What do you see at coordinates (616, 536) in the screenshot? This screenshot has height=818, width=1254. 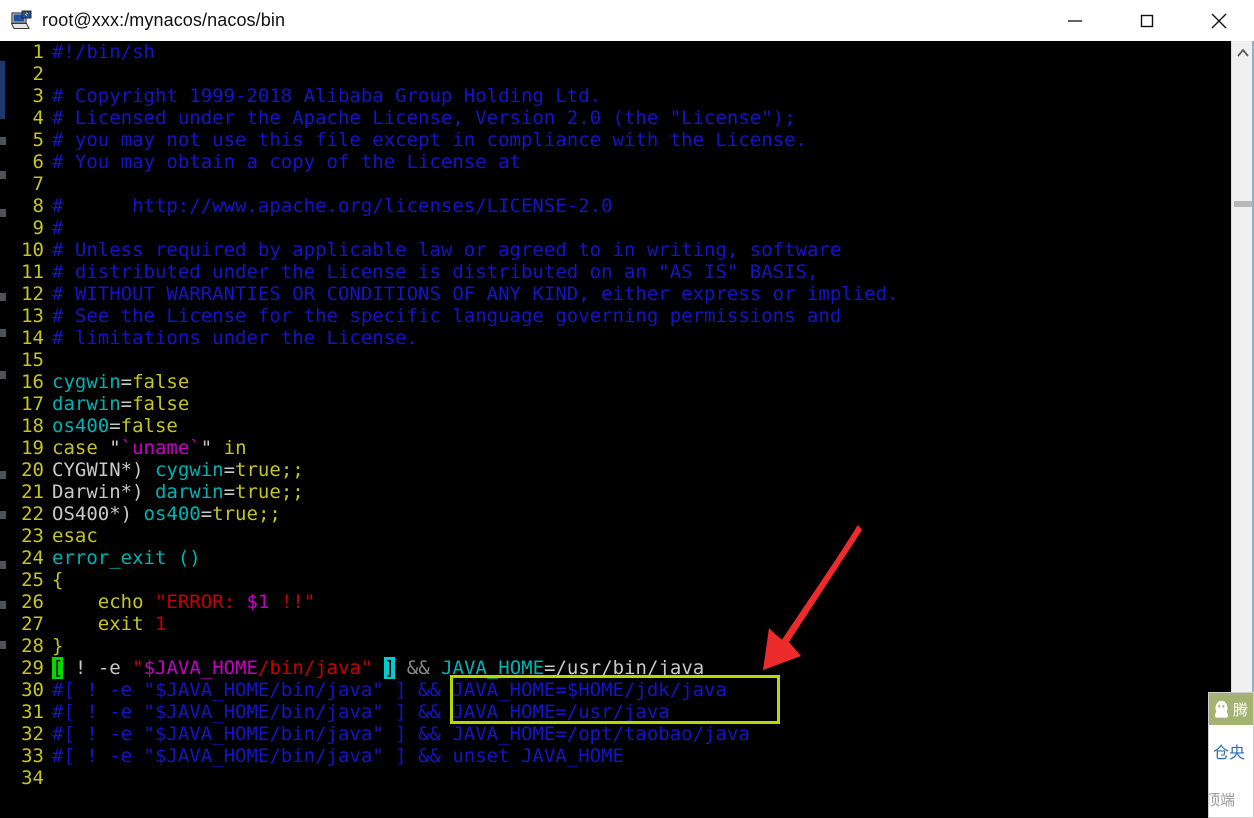 I see `code-line: 23 esac` at bounding box center [616, 536].